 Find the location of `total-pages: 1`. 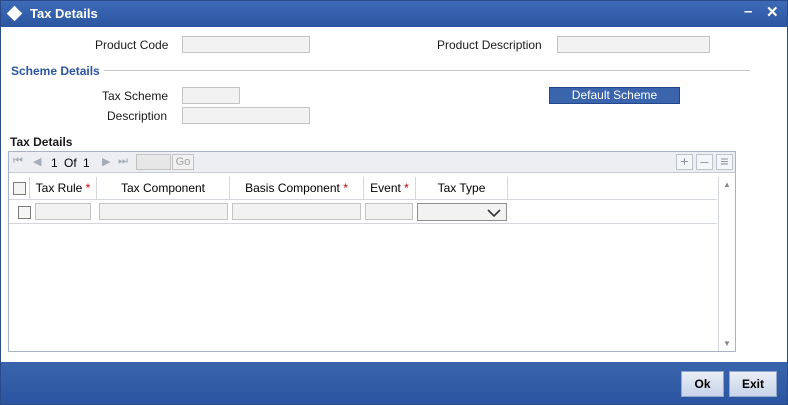

total-pages: 1 is located at coordinates (86, 163).